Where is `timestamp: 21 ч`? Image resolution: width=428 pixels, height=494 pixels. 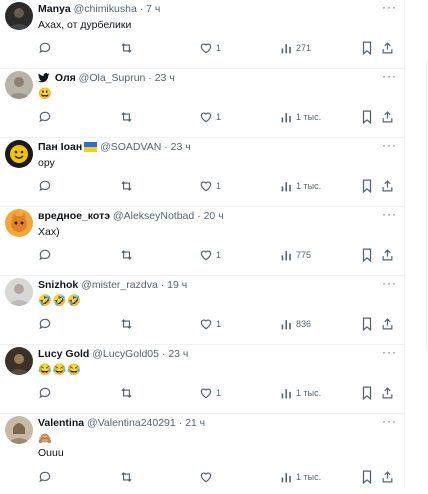
timestamp: 21 ч is located at coordinates (195, 423).